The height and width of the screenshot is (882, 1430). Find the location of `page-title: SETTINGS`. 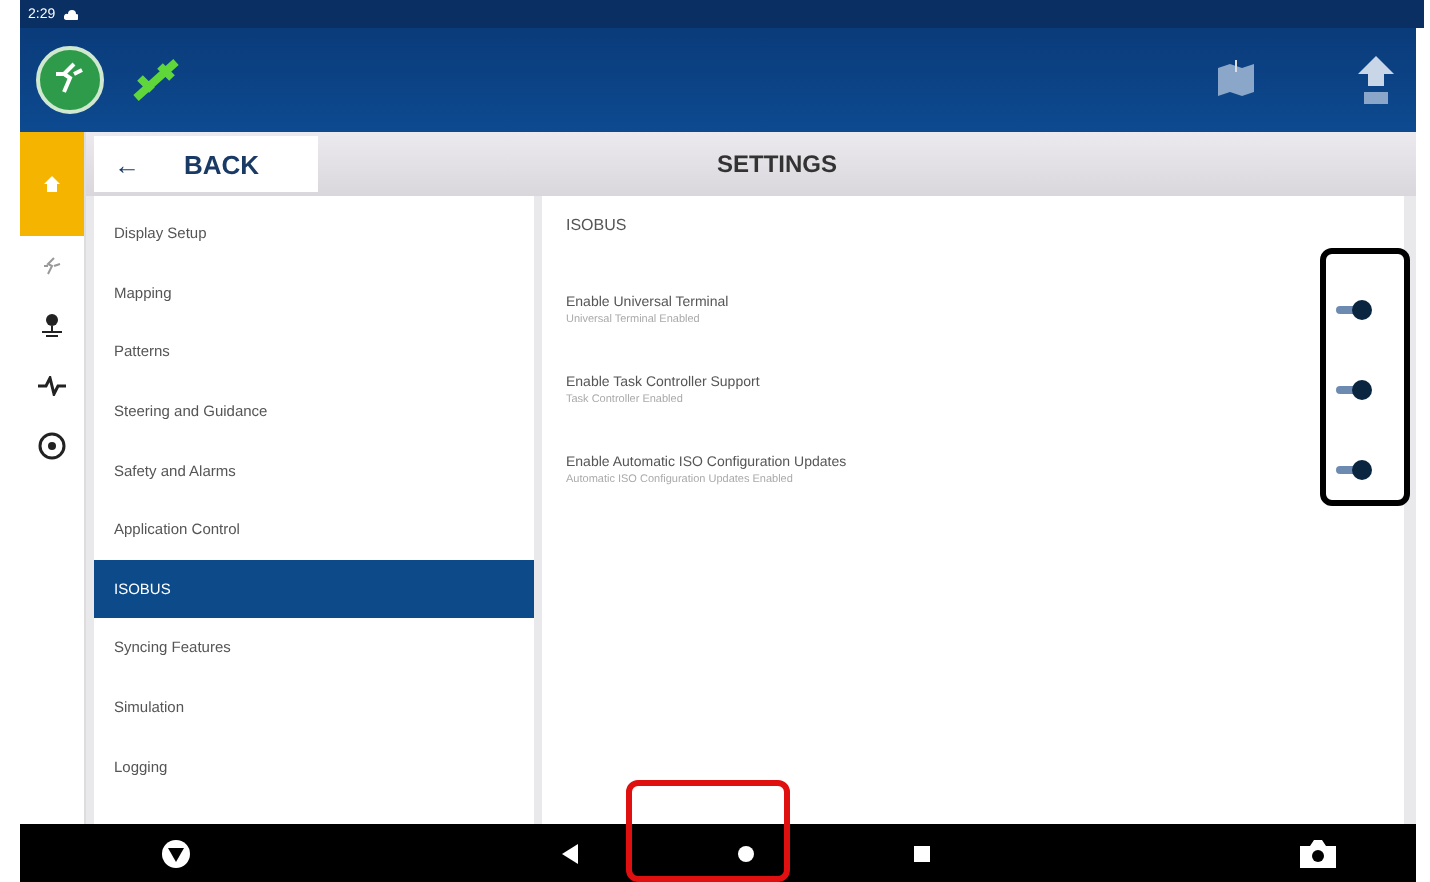

page-title: SETTINGS is located at coordinates (776, 164).